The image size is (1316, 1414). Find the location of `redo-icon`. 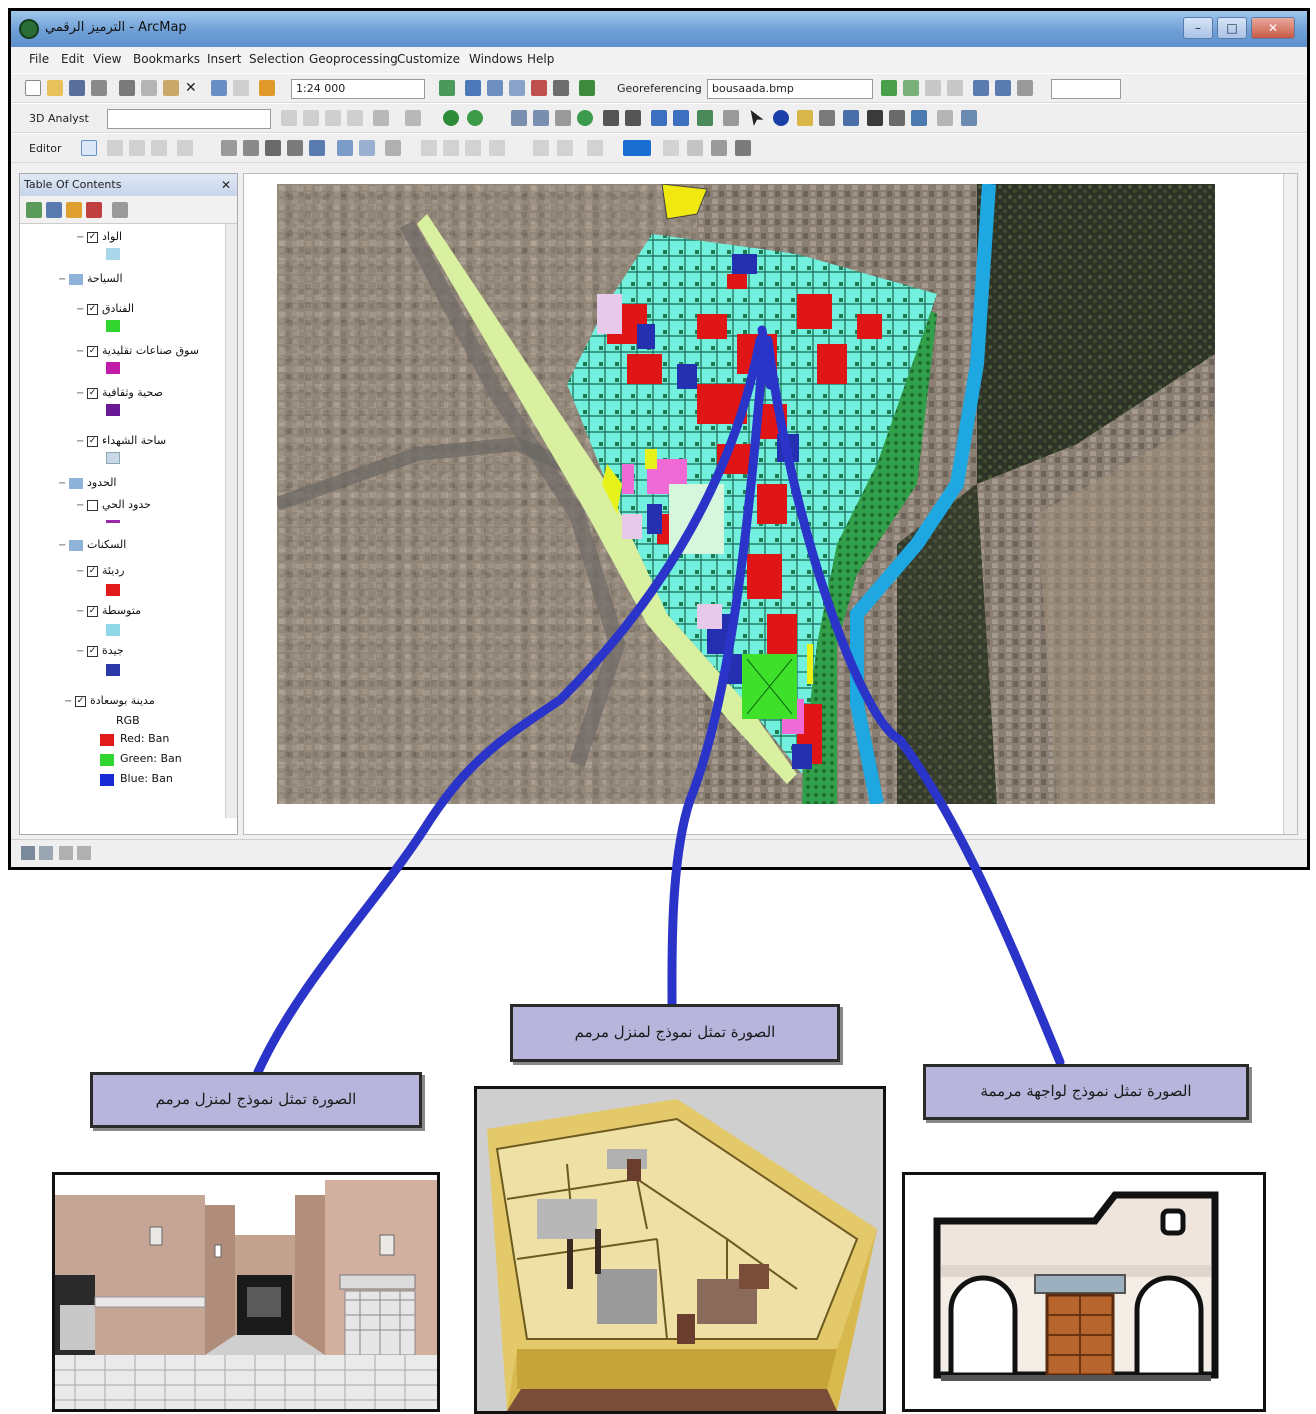

redo-icon is located at coordinates (241, 88).